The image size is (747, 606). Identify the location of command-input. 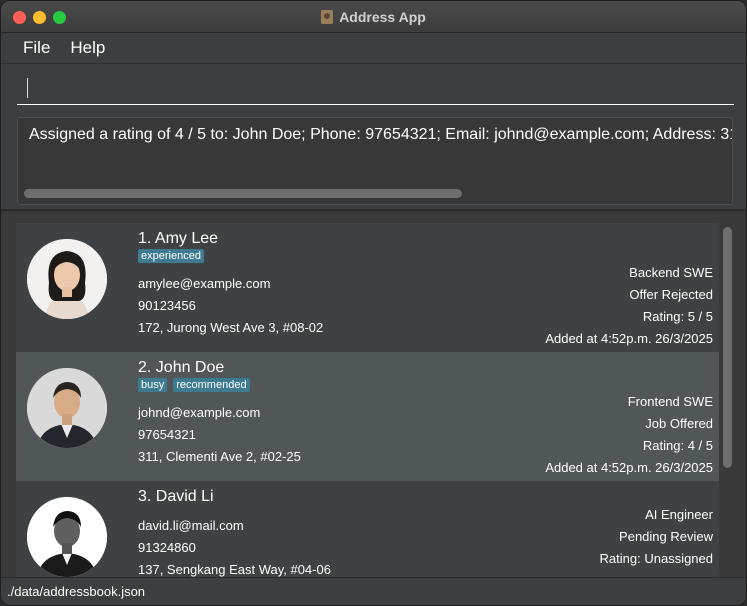
(375, 88).